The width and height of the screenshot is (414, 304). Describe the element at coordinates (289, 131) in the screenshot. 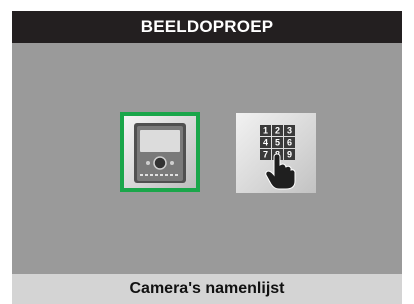

I see `keypad-digit: 3` at that location.